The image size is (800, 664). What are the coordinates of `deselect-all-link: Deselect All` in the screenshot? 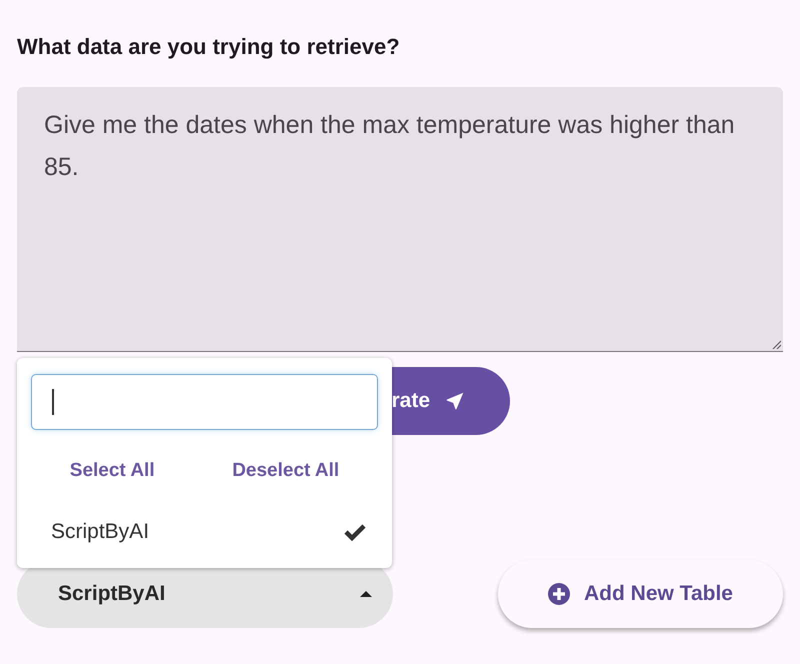 It's located at (286, 471).